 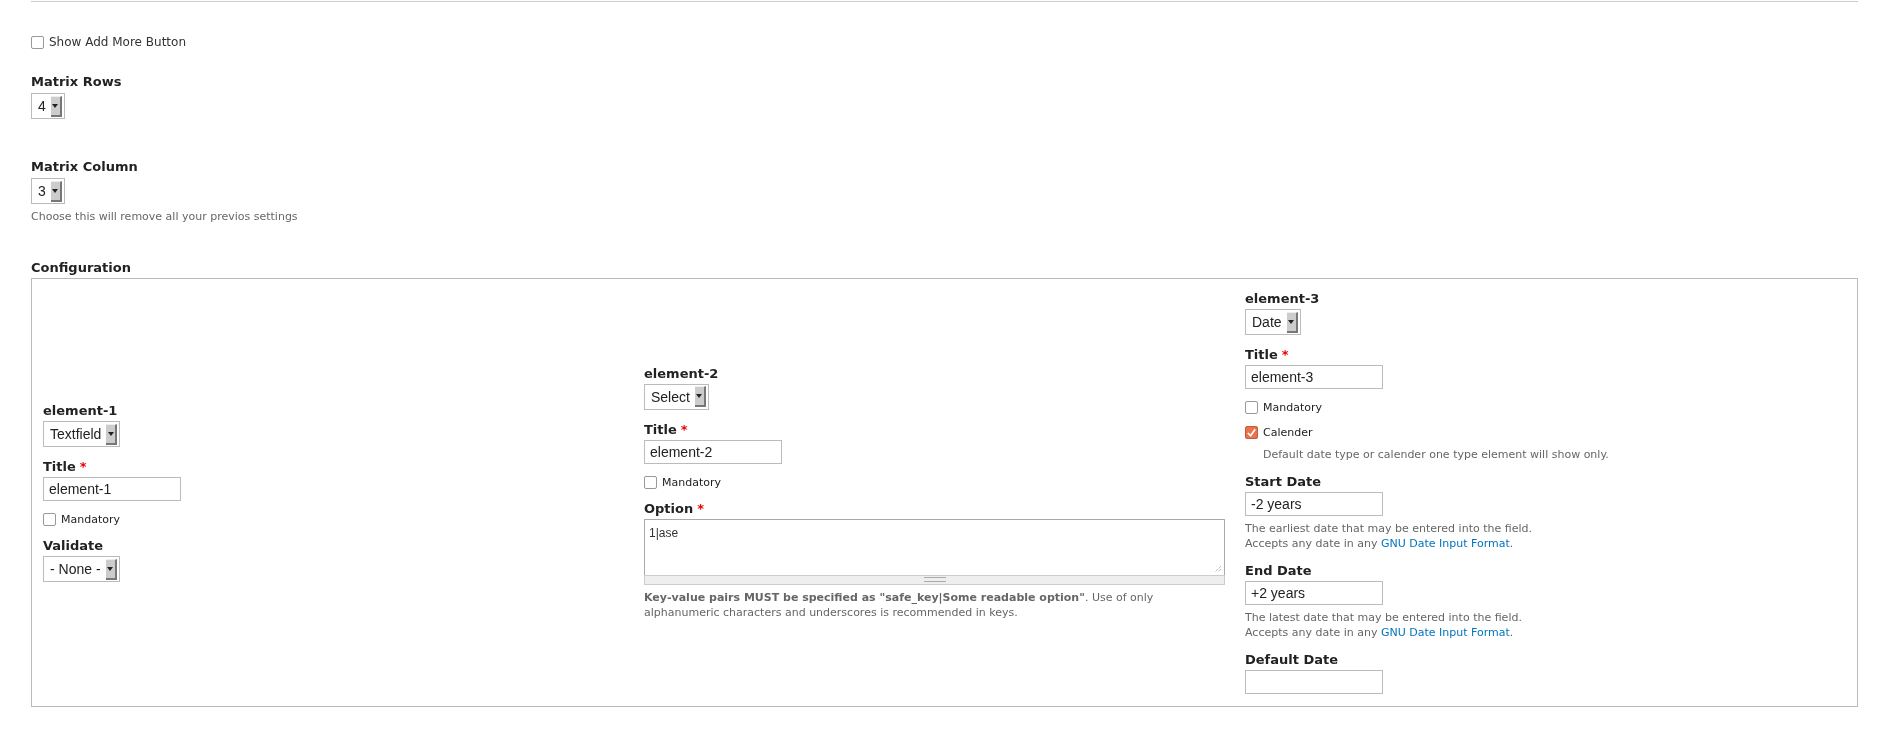 I want to click on field-label: Matrix Column, so click(x=84, y=167).